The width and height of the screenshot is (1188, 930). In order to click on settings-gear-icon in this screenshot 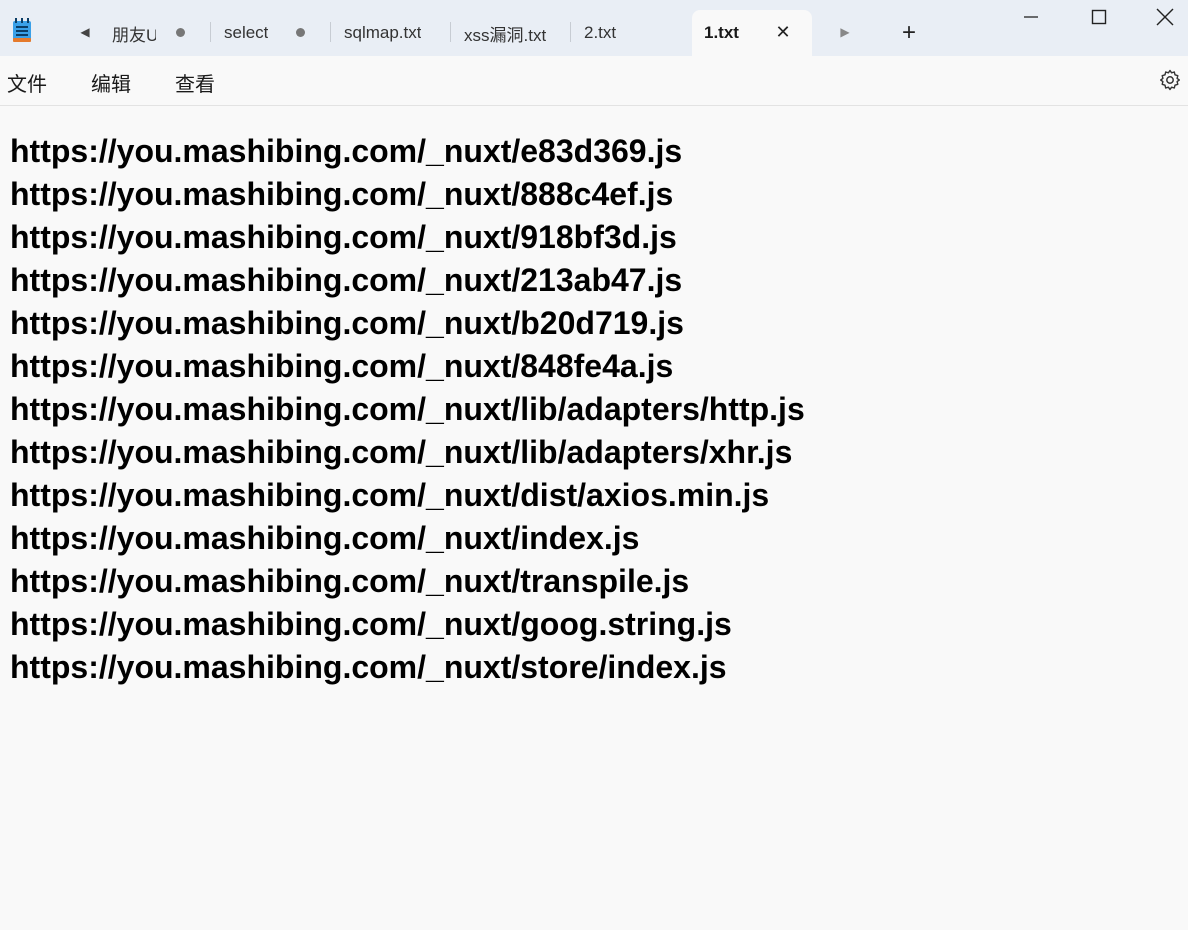, I will do `click(1170, 80)`.